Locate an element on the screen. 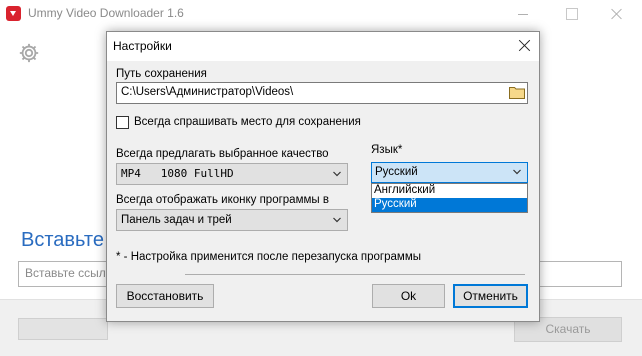 This screenshot has height=356, width=642. minimize-button is located at coordinates (523, 14).